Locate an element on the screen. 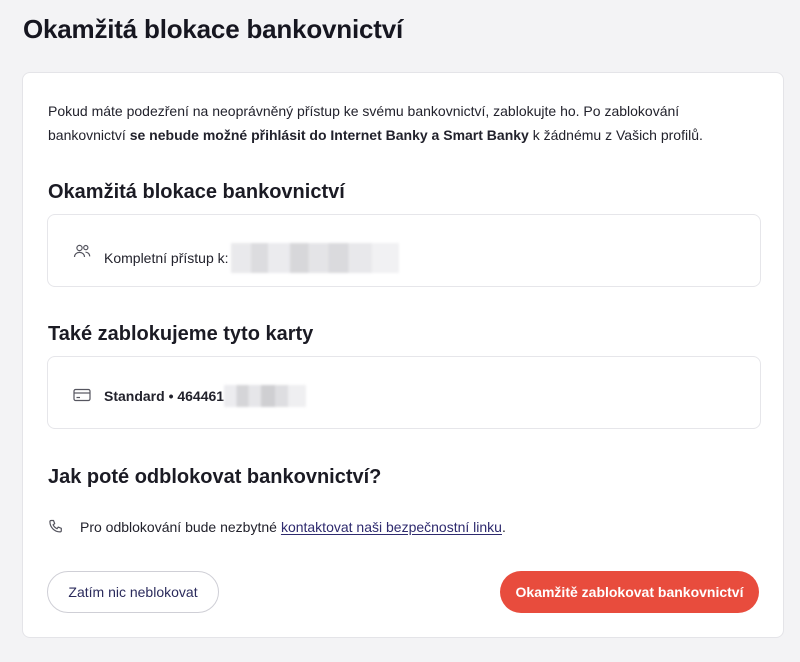 Image resolution: width=800 pixels, height=662 pixels. cancel-button: Zatím nic neblokovat is located at coordinates (133, 592).